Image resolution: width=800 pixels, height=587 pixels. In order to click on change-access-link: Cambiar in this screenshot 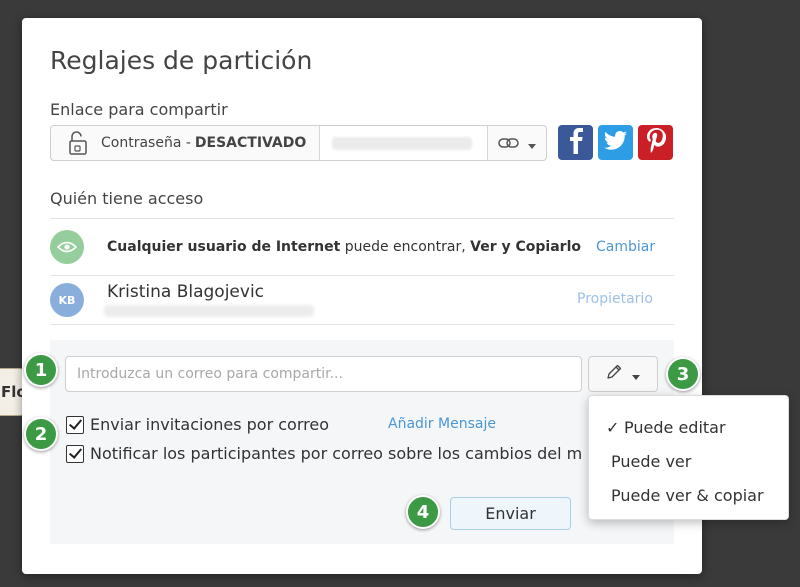, I will do `click(625, 247)`.